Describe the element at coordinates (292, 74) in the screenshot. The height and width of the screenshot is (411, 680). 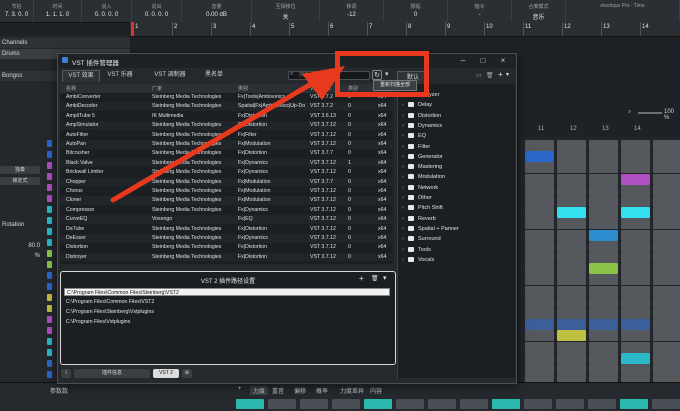
I see `search-icon: ⌕` at that location.